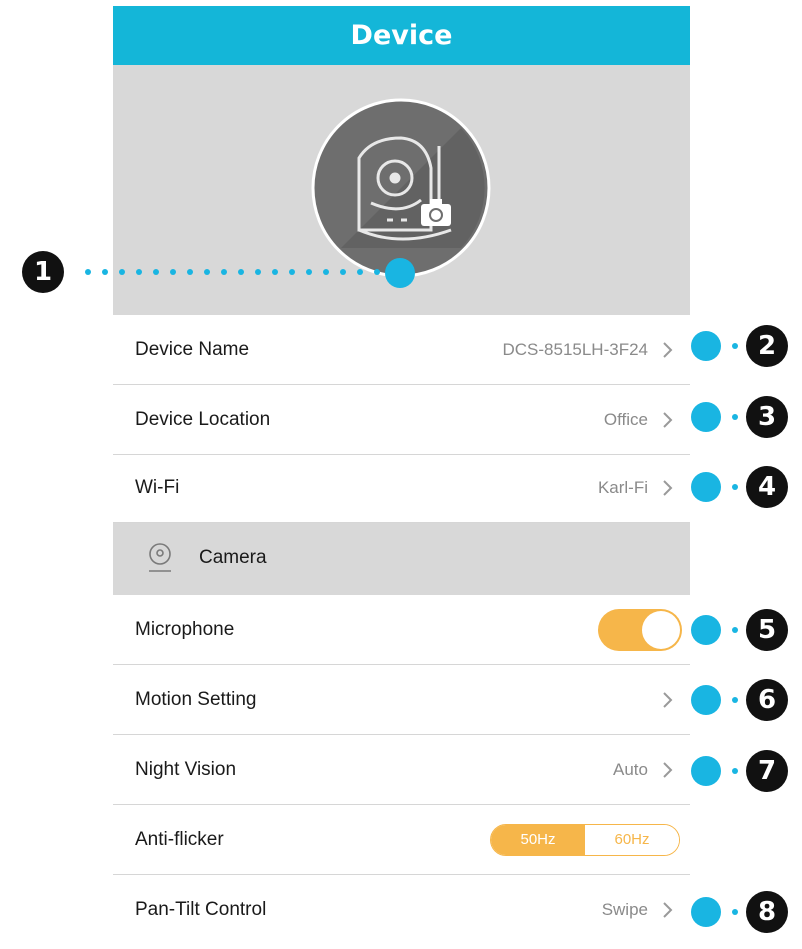  What do you see at coordinates (767, 630) in the screenshot?
I see `callout-badge-5: 5` at bounding box center [767, 630].